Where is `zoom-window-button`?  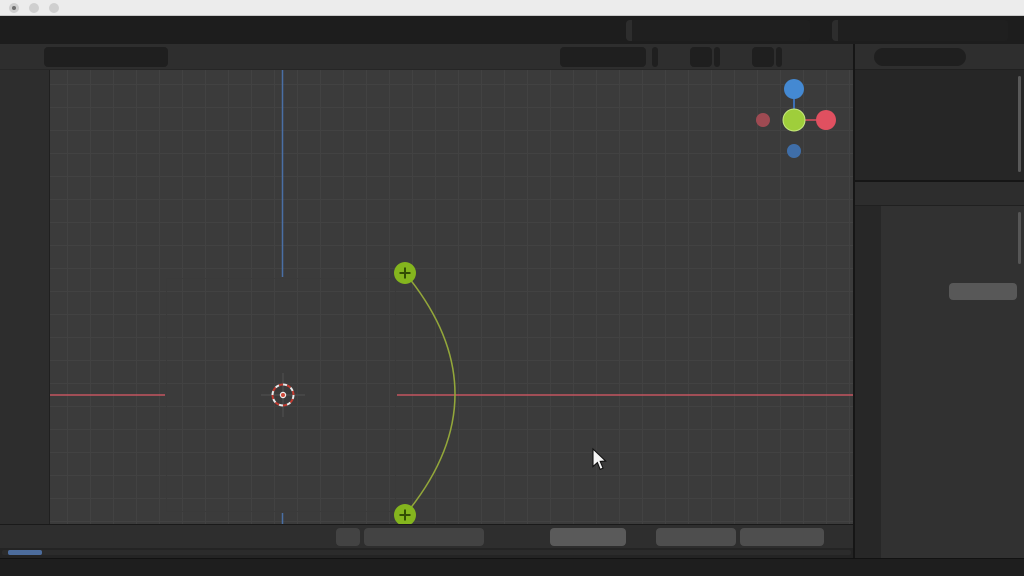
zoom-window-button is located at coordinates (54, 8).